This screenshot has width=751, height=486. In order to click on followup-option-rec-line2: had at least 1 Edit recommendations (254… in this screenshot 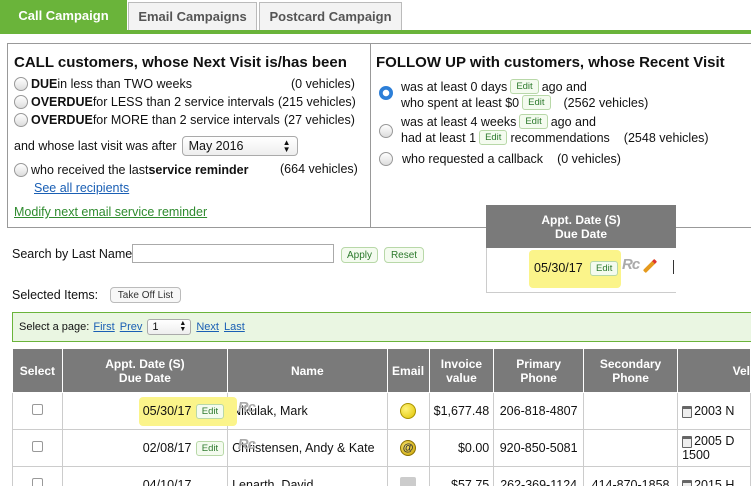, I will do `click(555, 137)`.